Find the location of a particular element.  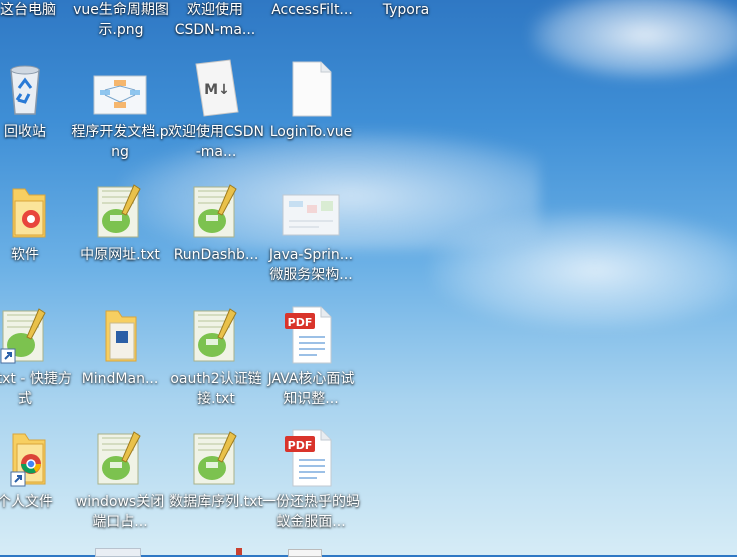

desktop-item-label: 中原网址.txt is located at coordinates (120, 255).